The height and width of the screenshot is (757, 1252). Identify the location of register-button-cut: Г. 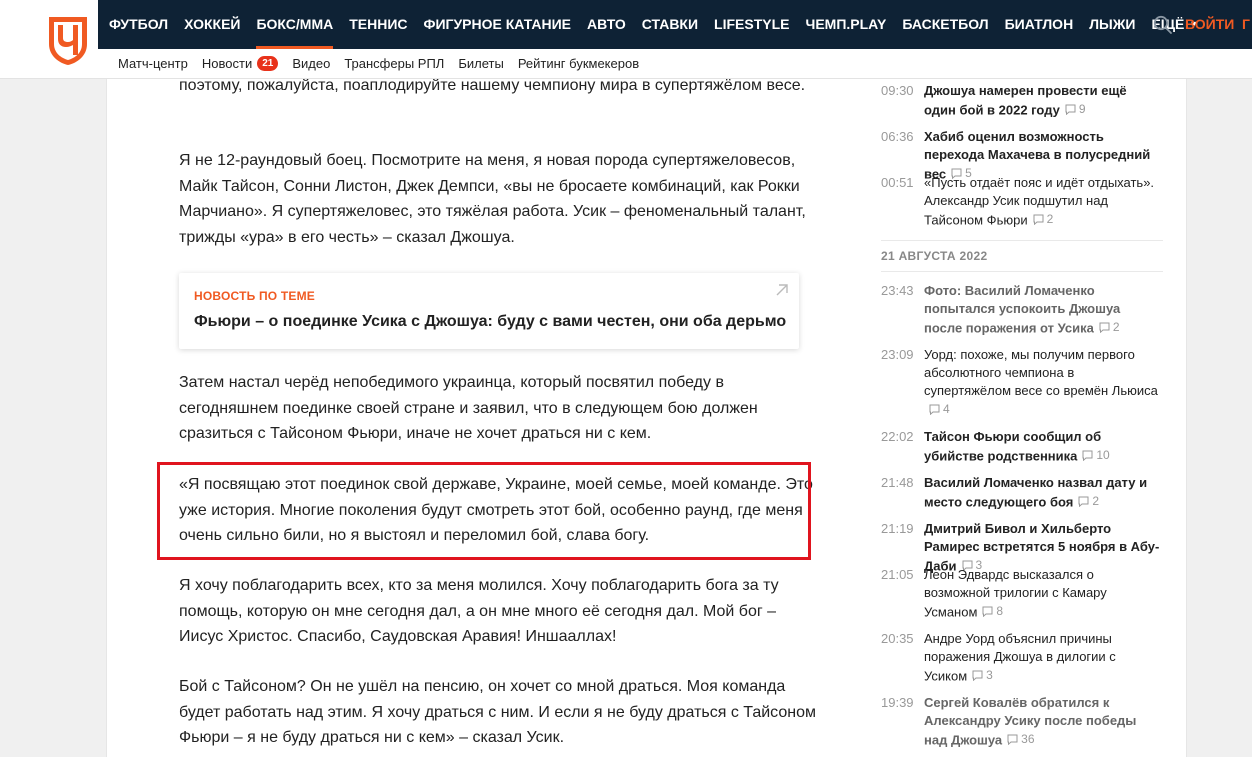
(1246, 24).